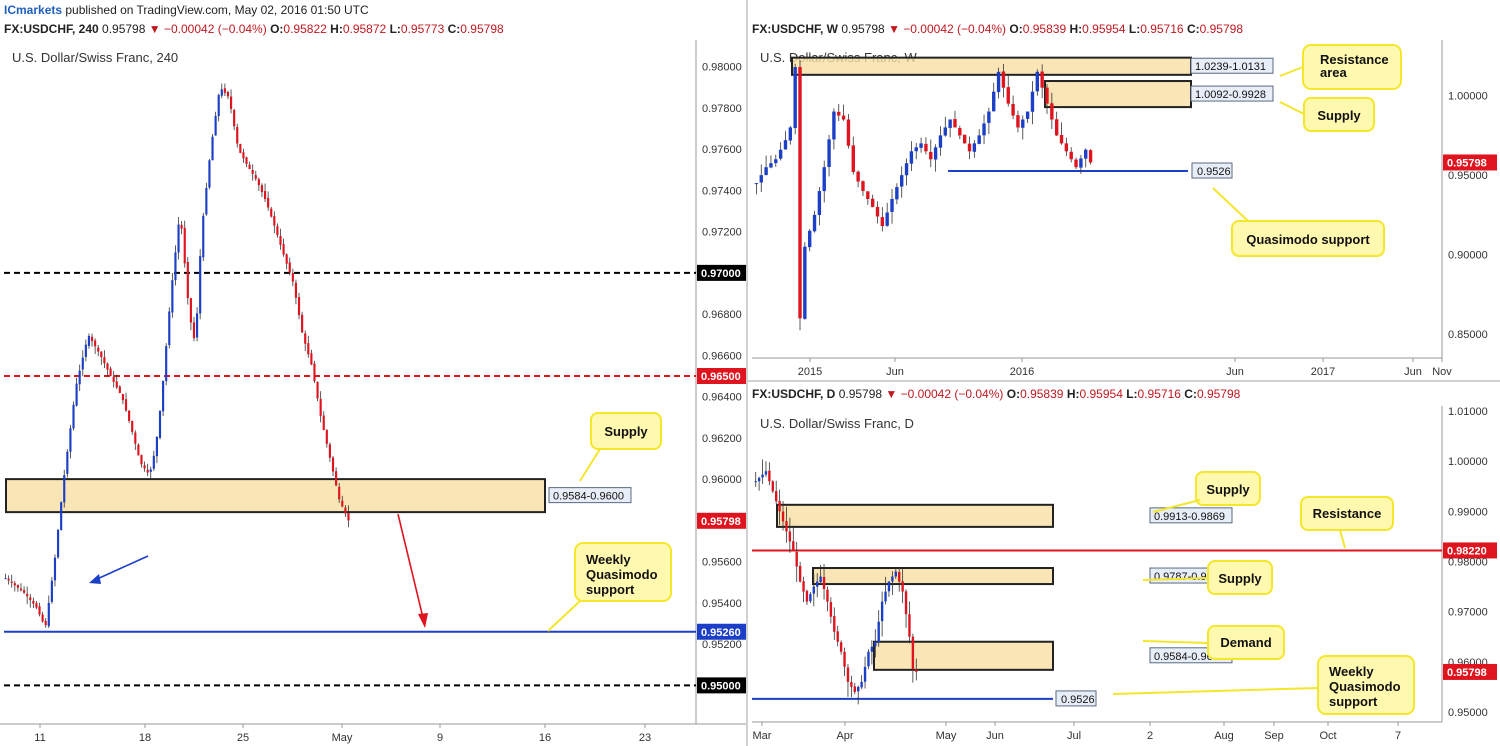 The height and width of the screenshot is (746, 1500). What do you see at coordinates (844, 736) in the screenshot?
I see `d-x-tick: Apr` at bounding box center [844, 736].